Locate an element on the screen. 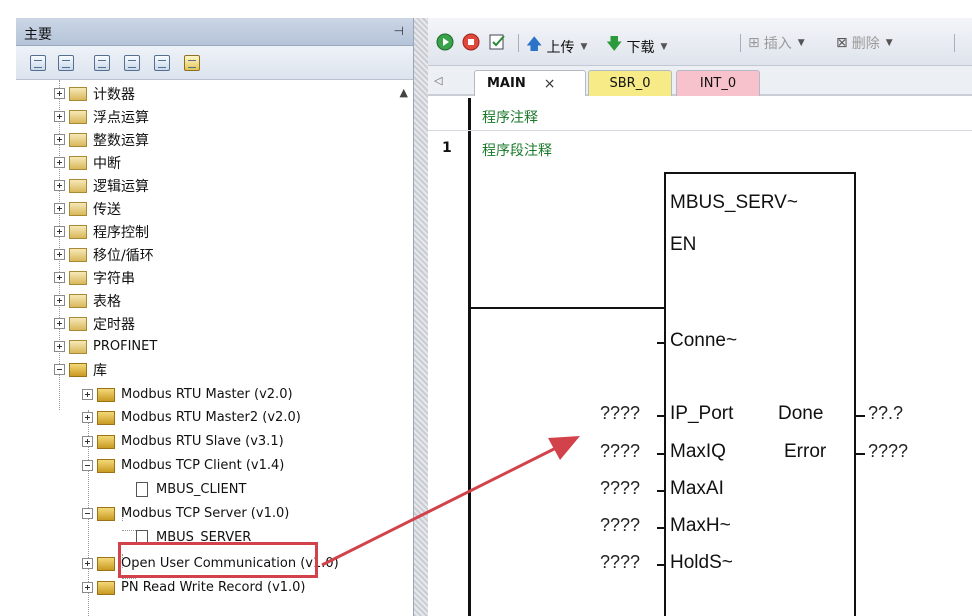  table-icon is located at coordinates (66, 63).